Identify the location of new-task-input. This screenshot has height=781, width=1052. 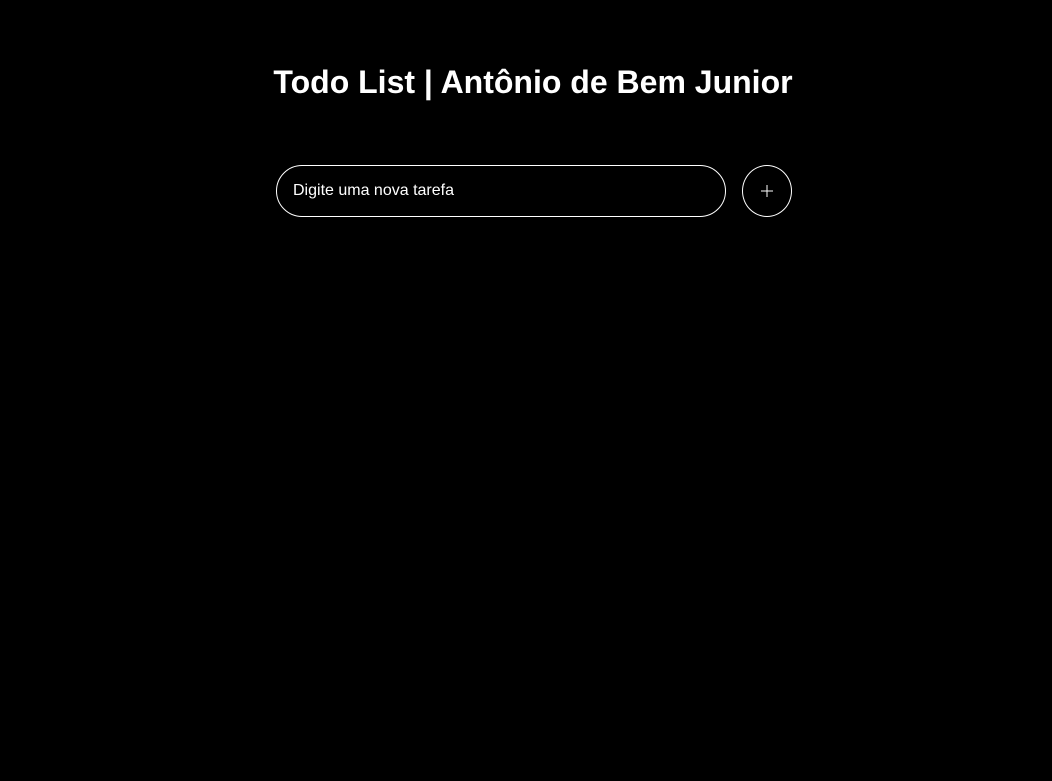
(501, 191).